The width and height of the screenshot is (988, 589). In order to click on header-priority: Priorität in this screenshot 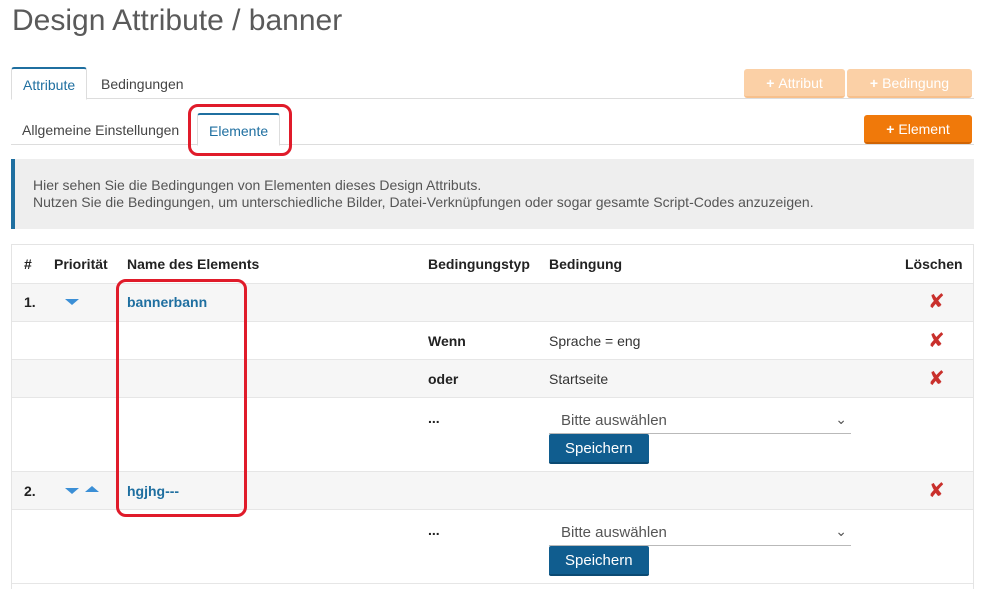, I will do `click(81, 264)`.